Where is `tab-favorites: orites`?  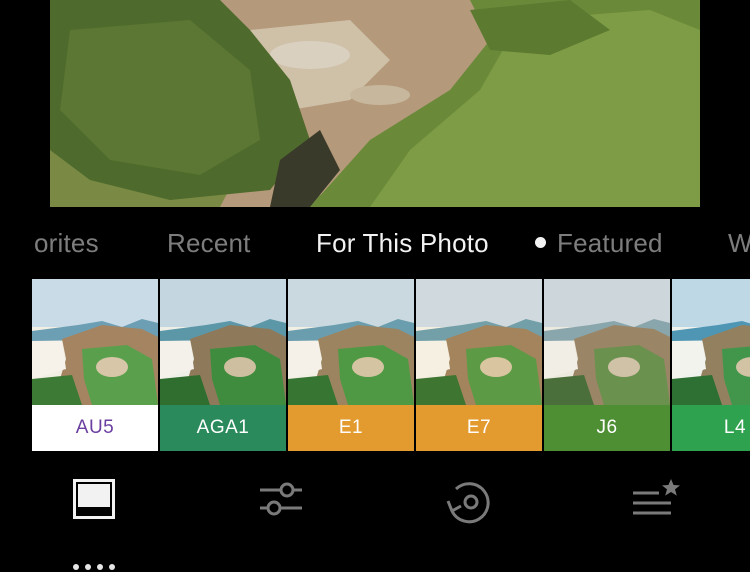 tab-favorites: orites is located at coordinates (66, 243).